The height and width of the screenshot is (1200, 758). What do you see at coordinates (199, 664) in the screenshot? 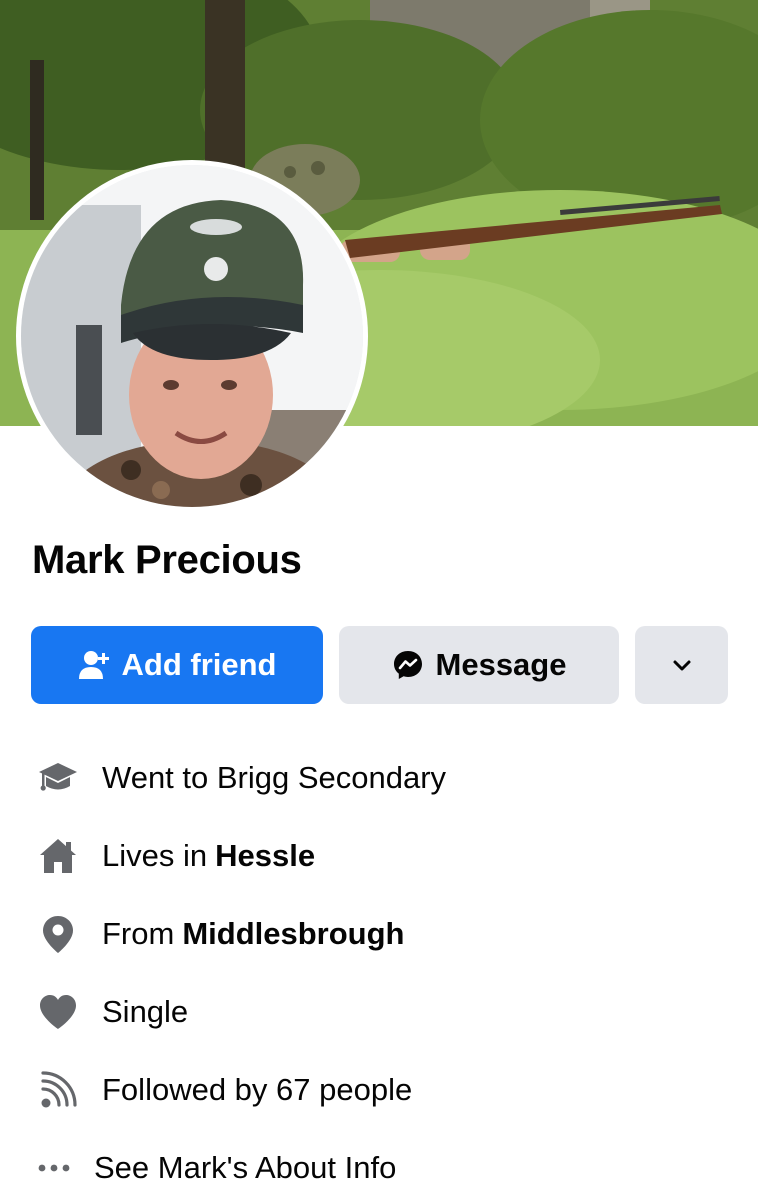
I see `add-friend-label: Add friend` at bounding box center [199, 664].